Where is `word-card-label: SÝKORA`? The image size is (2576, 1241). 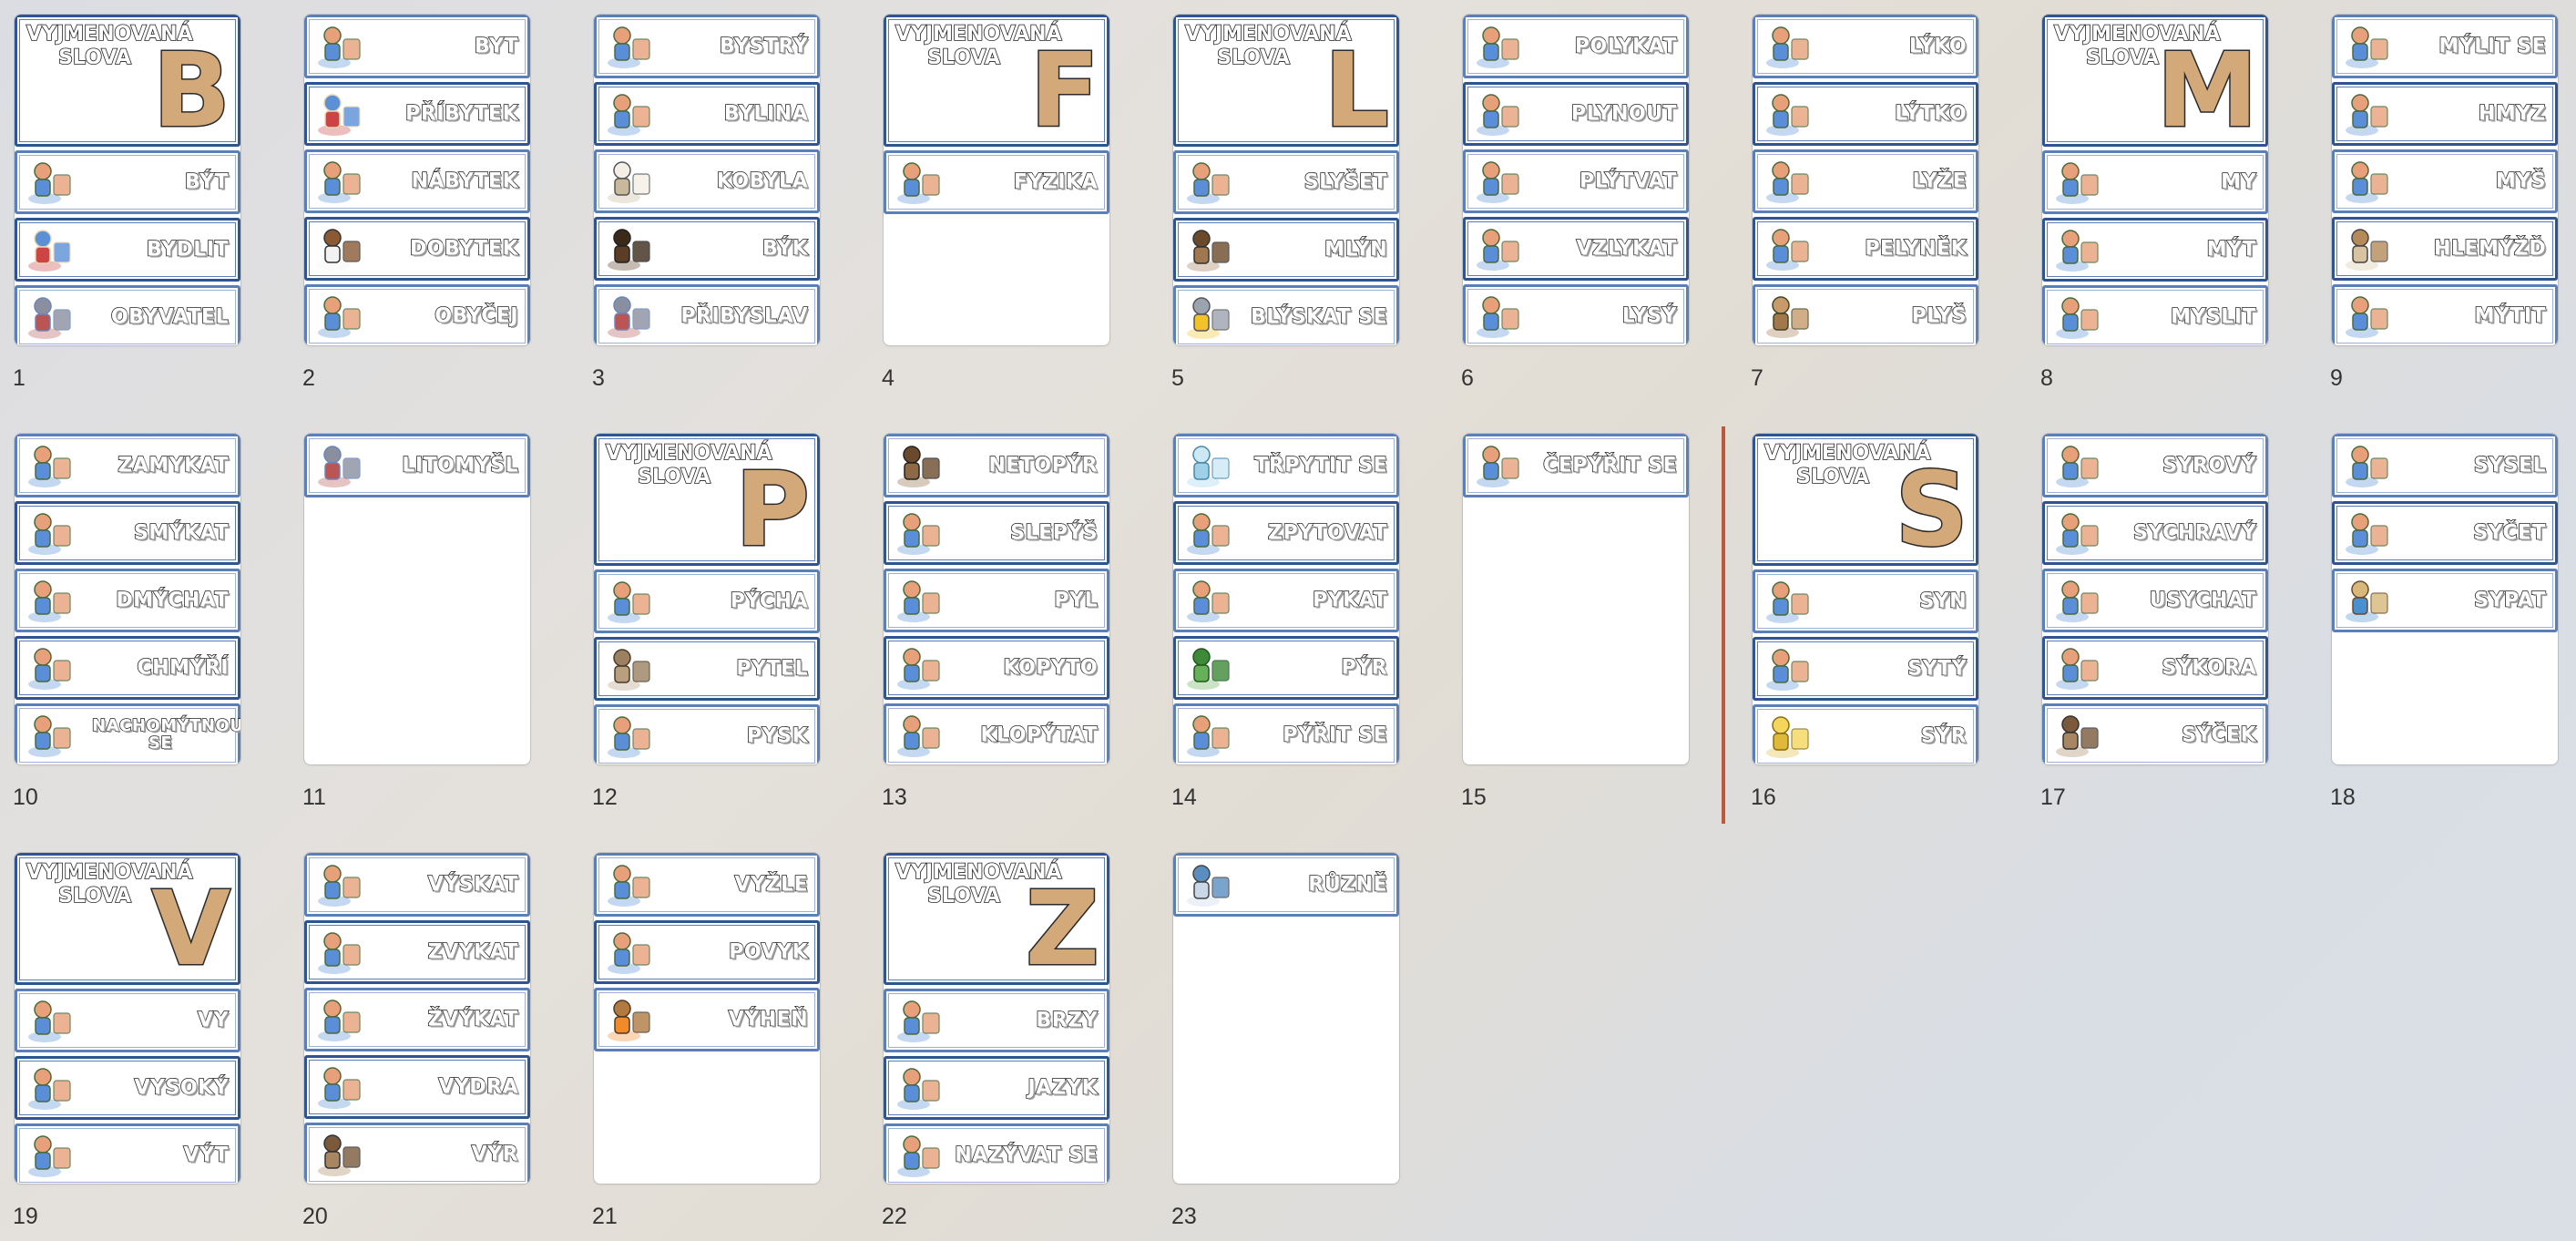
word-card-label: SÝKORA is located at coordinates (2210, 668).